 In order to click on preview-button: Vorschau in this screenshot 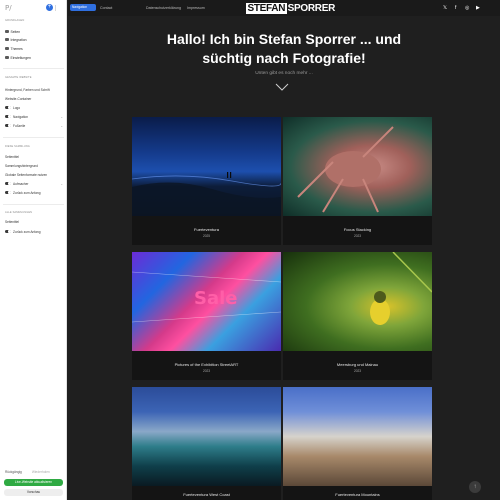, I will do `click(33, 492)`.